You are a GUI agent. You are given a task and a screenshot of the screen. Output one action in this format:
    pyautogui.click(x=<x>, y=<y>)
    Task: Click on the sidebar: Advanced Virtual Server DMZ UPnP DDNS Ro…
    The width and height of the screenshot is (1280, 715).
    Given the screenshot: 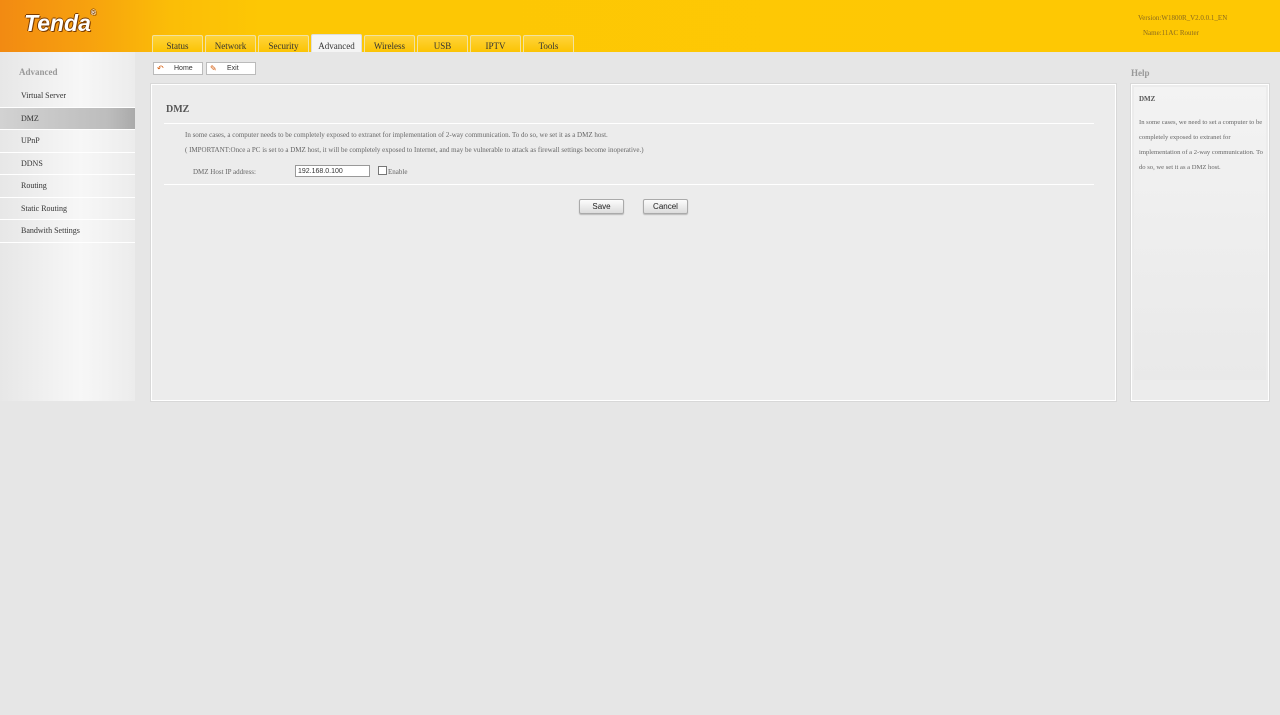 What is the action you would take?
    pyautogui.click(x=67, y=226)
    